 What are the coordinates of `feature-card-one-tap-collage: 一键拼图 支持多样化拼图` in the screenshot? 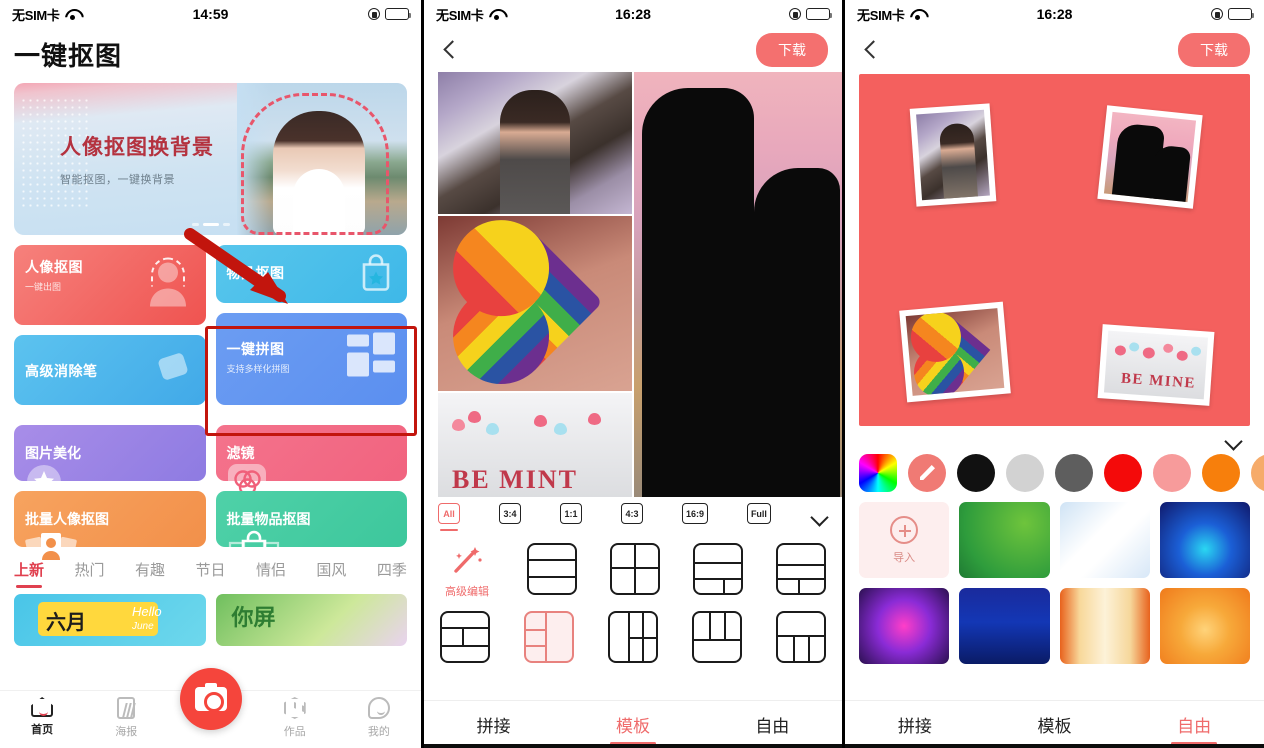 It's located at (311, 359).